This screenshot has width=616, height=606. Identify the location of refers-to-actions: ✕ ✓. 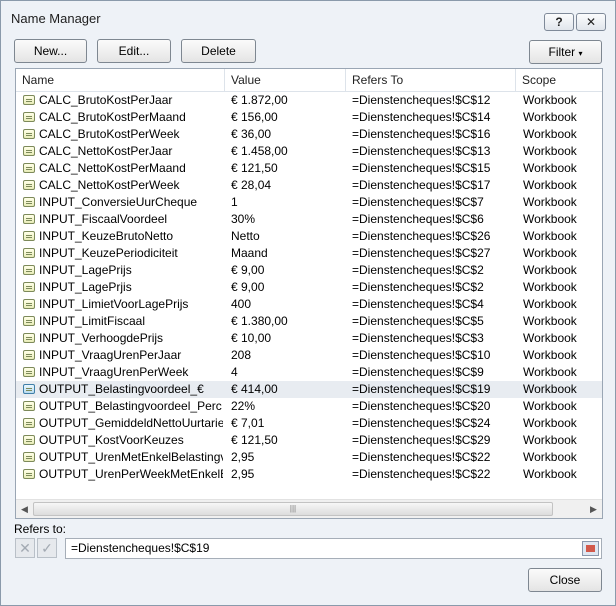
(39, 548).